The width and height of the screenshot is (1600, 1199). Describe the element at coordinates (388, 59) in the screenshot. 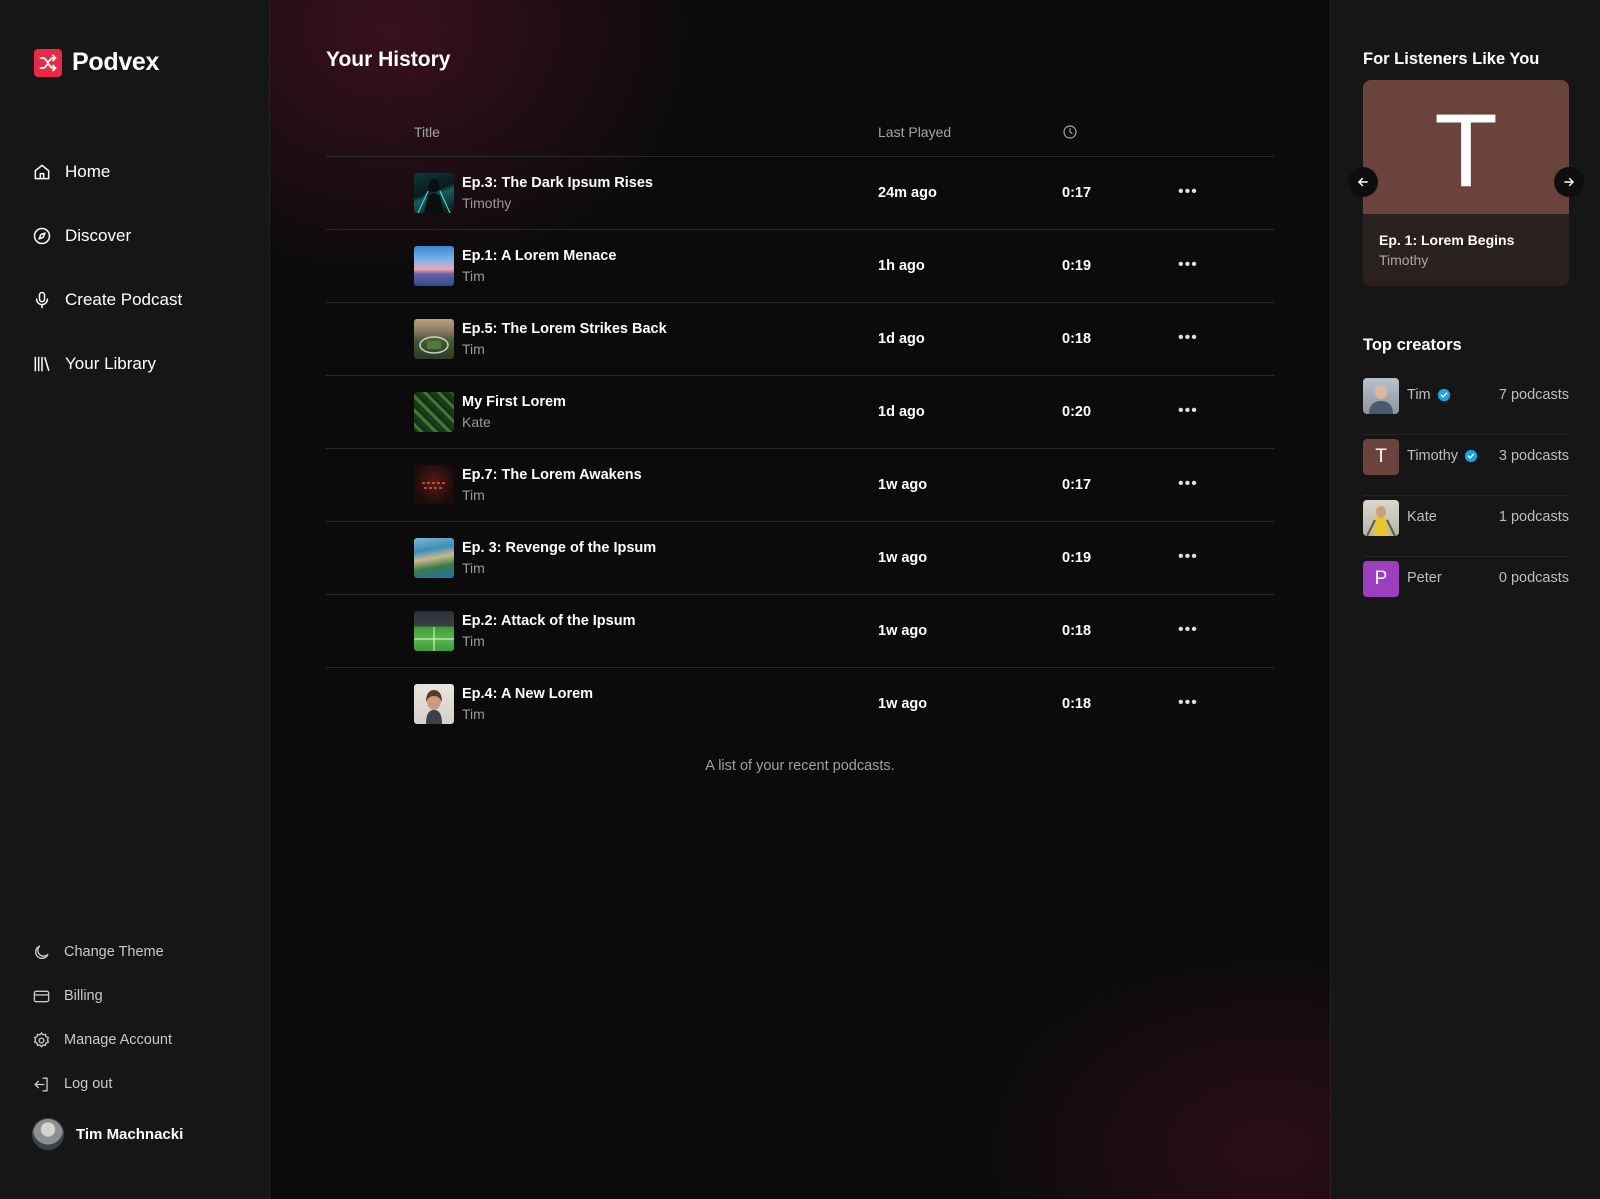

I see `page-title: Your History` at that location.